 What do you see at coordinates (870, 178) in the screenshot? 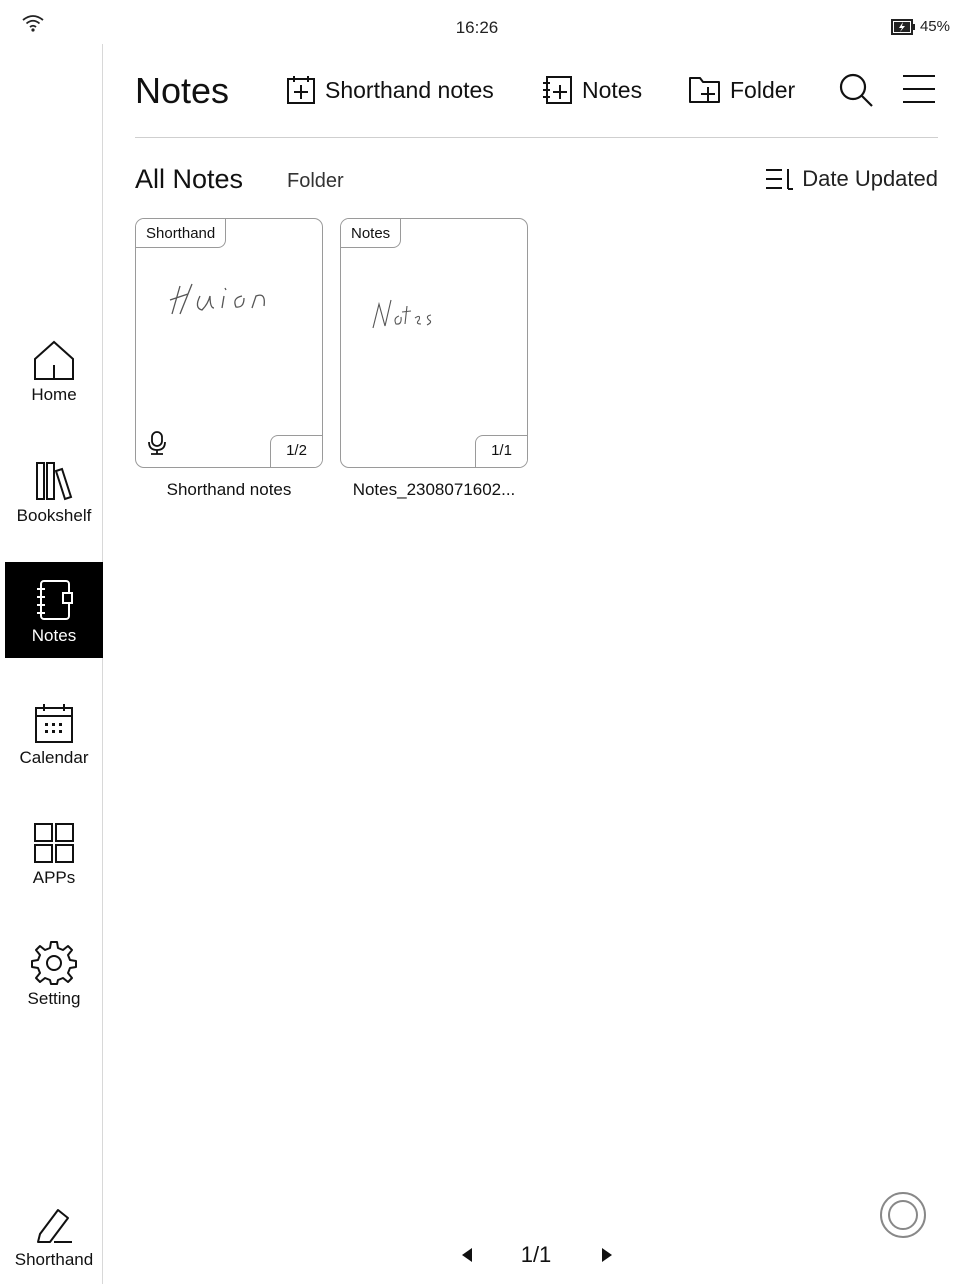
I see `sort-label: Date Updated` at bounding box center [870, 178].